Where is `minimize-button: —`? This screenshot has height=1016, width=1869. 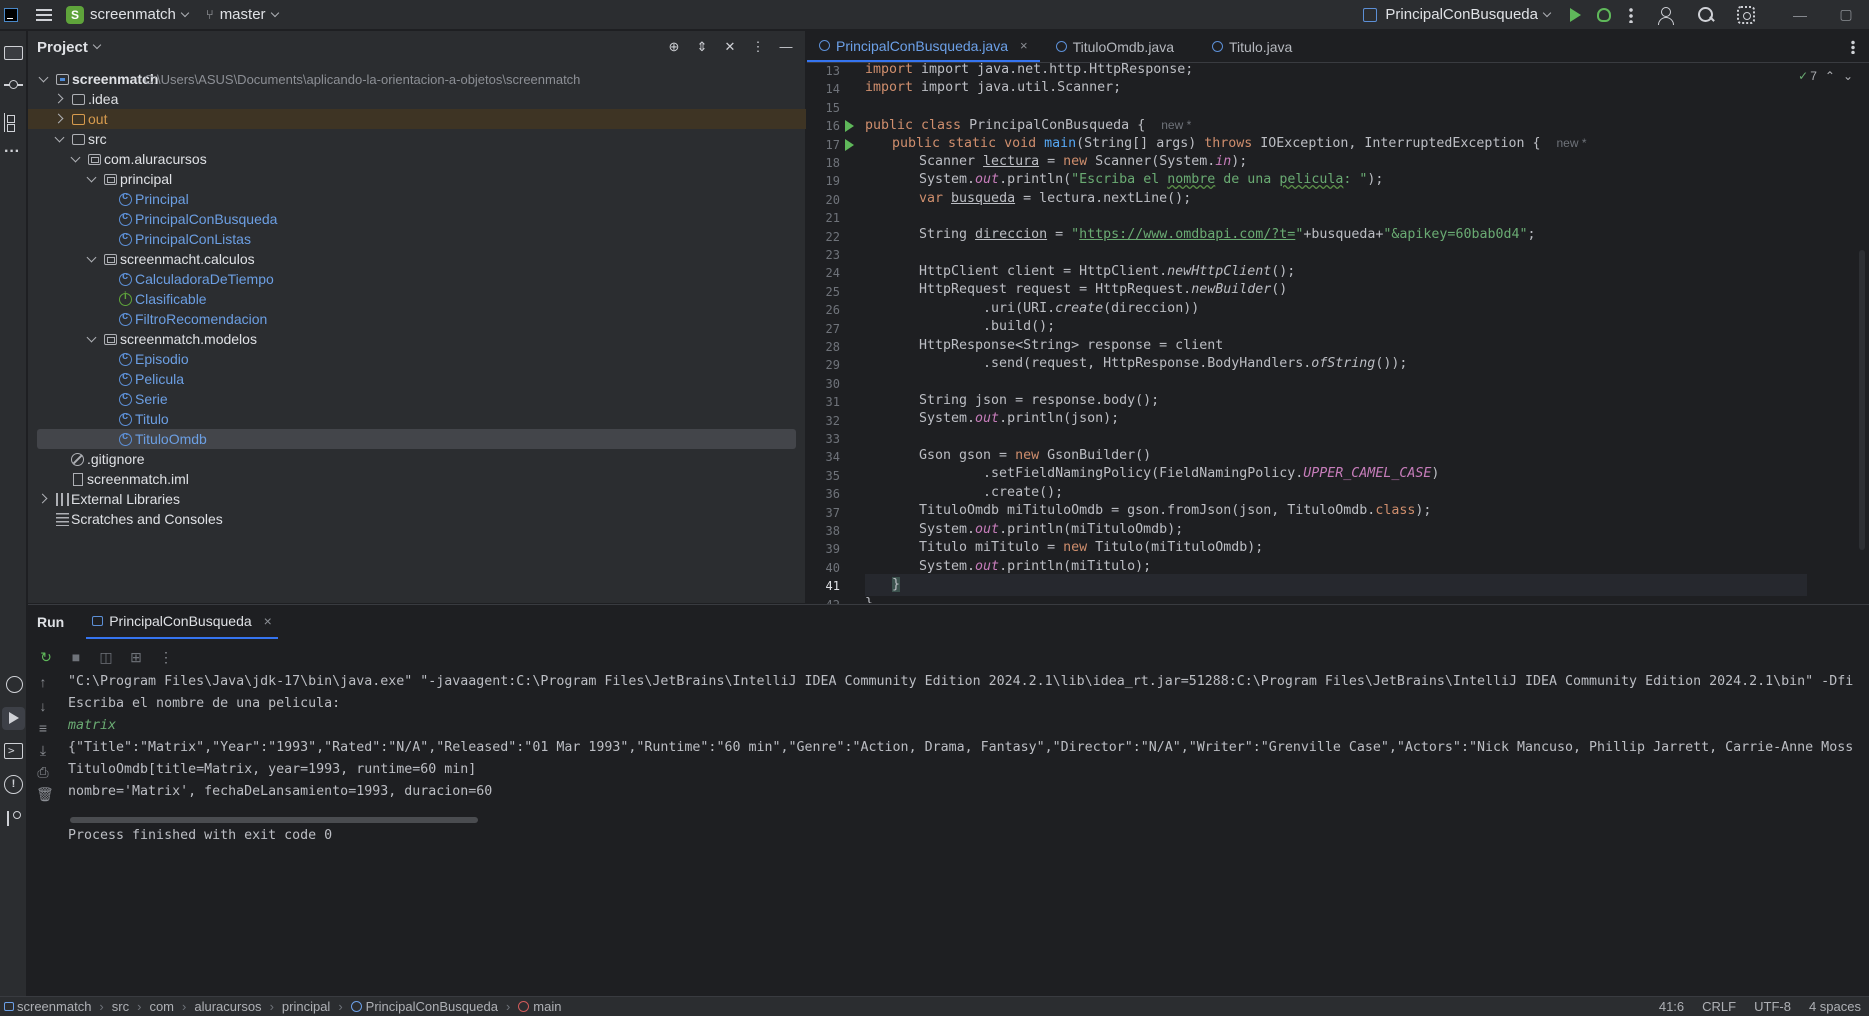
minimize-button: — is located at coordinates (1800, 15).